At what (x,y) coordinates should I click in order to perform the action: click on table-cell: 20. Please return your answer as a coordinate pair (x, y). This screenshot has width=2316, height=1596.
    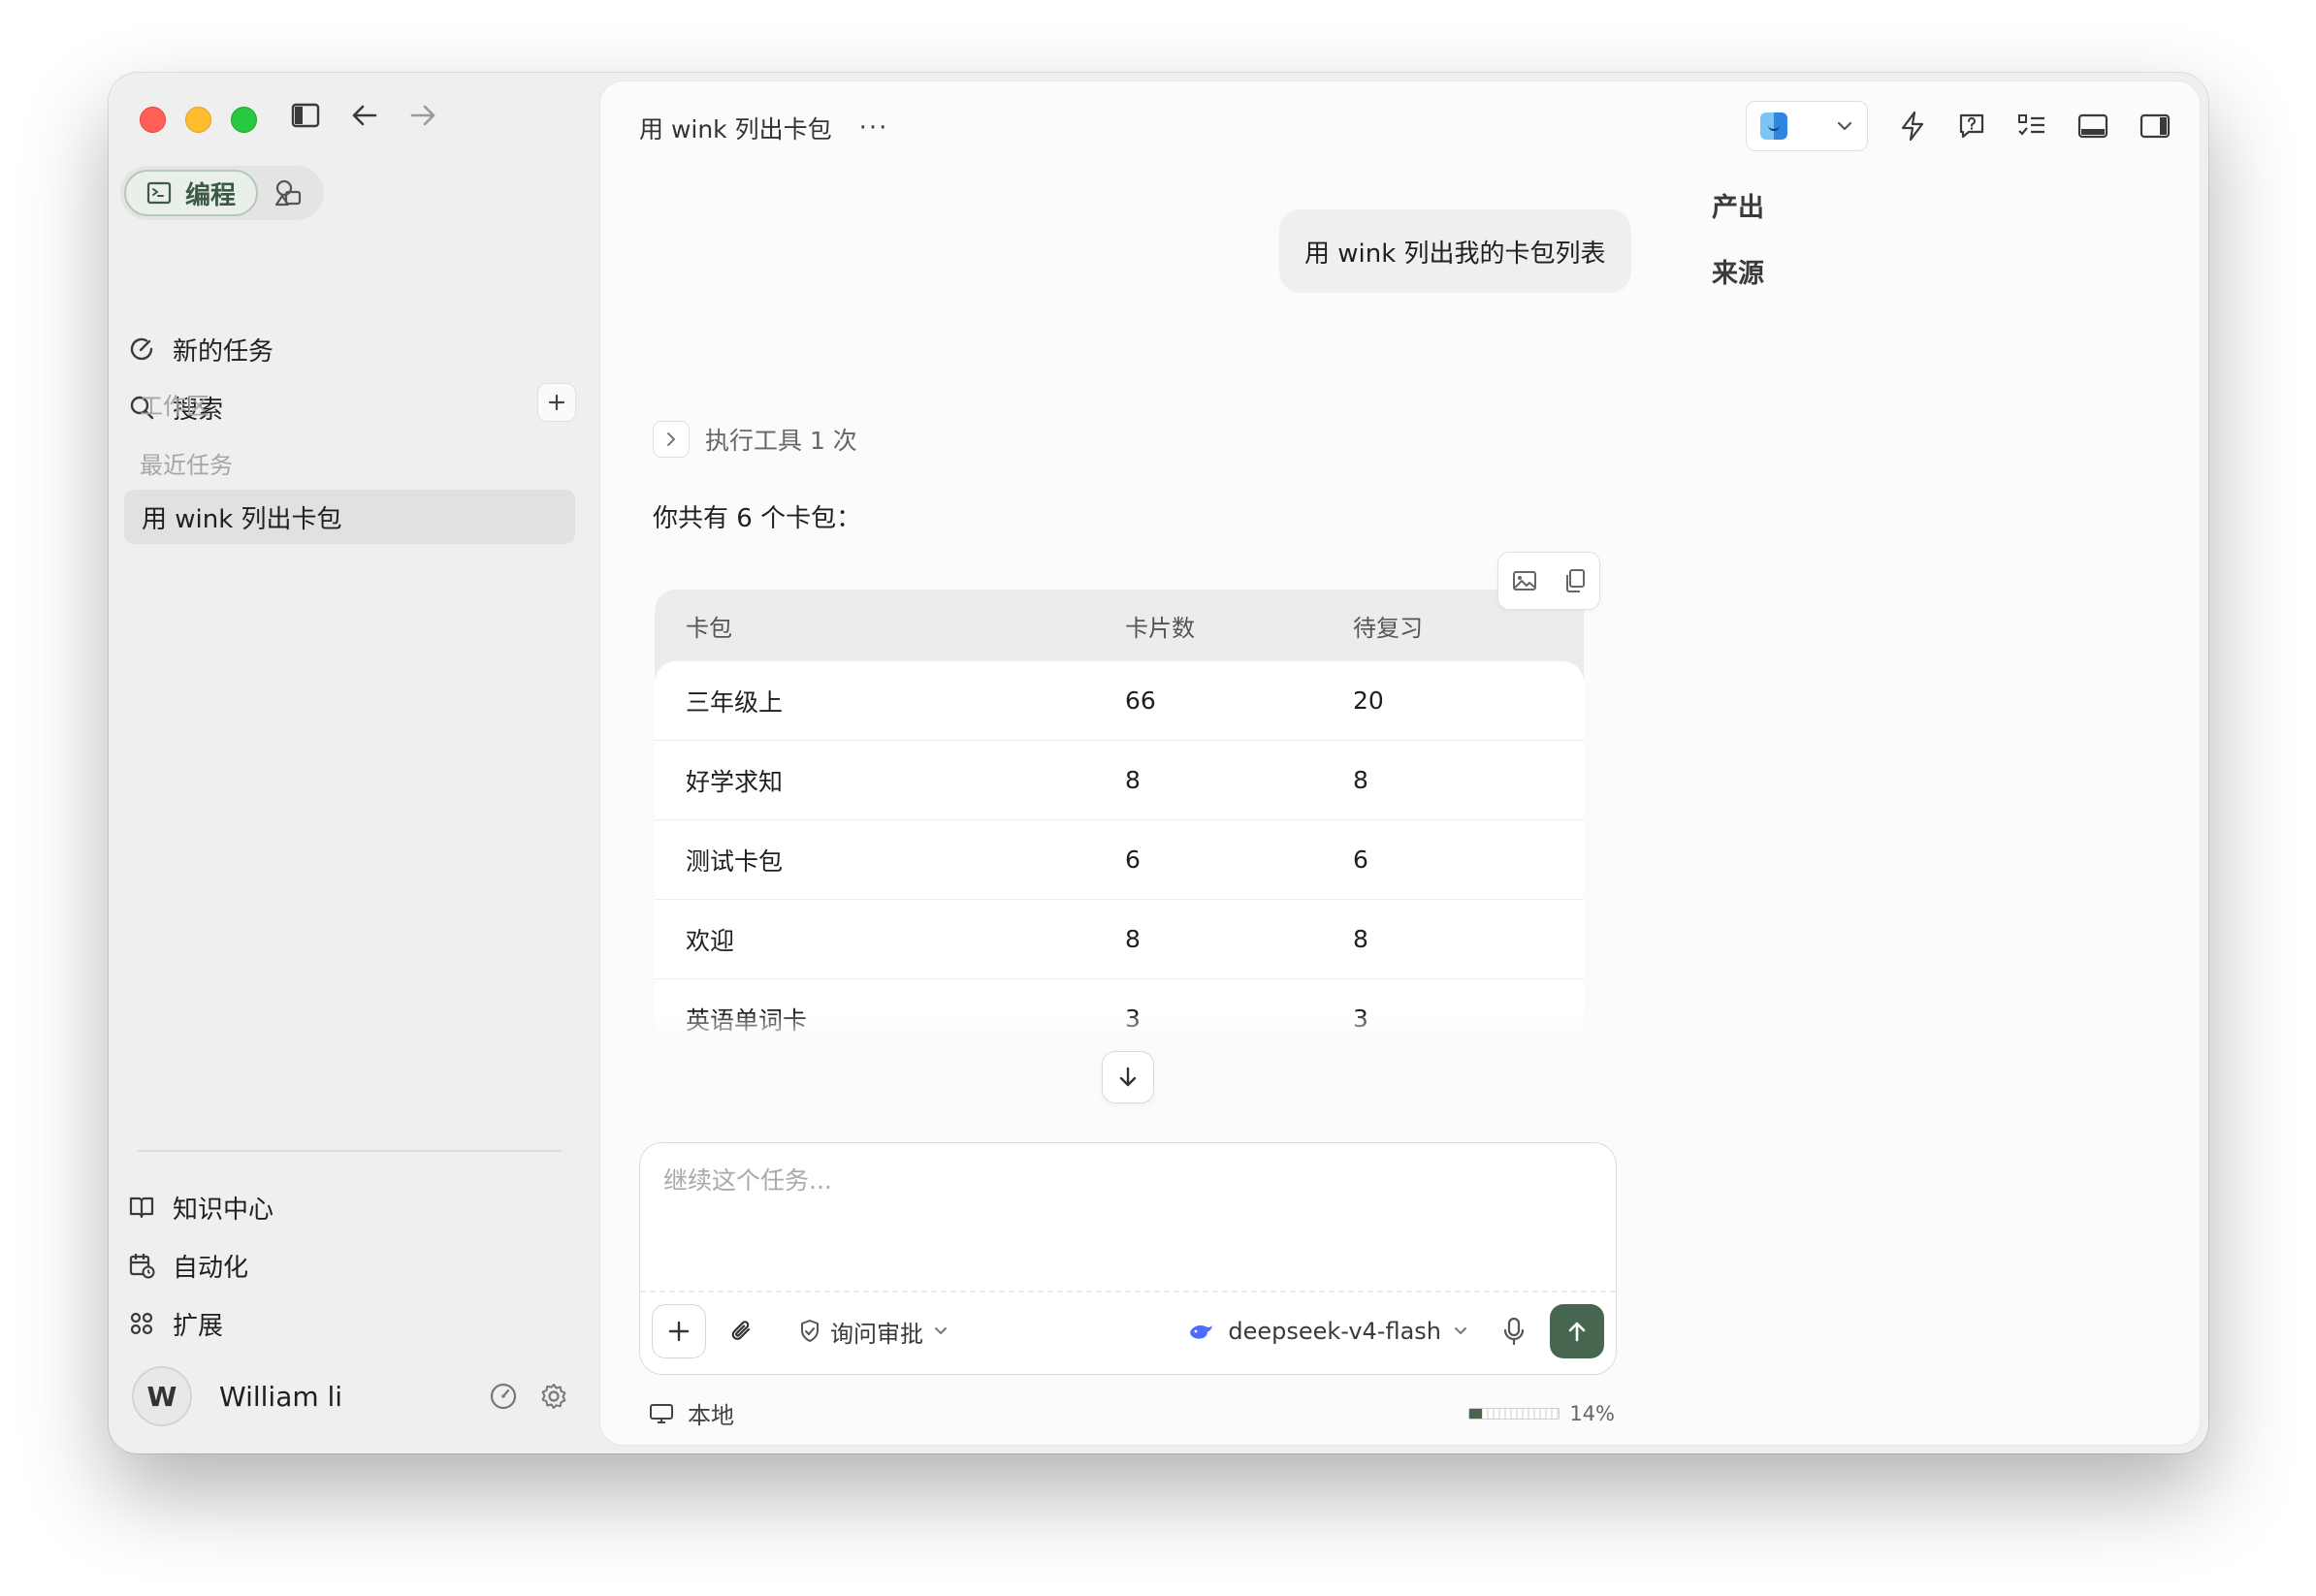
    Looking at the image, I should click on (1368, 700).